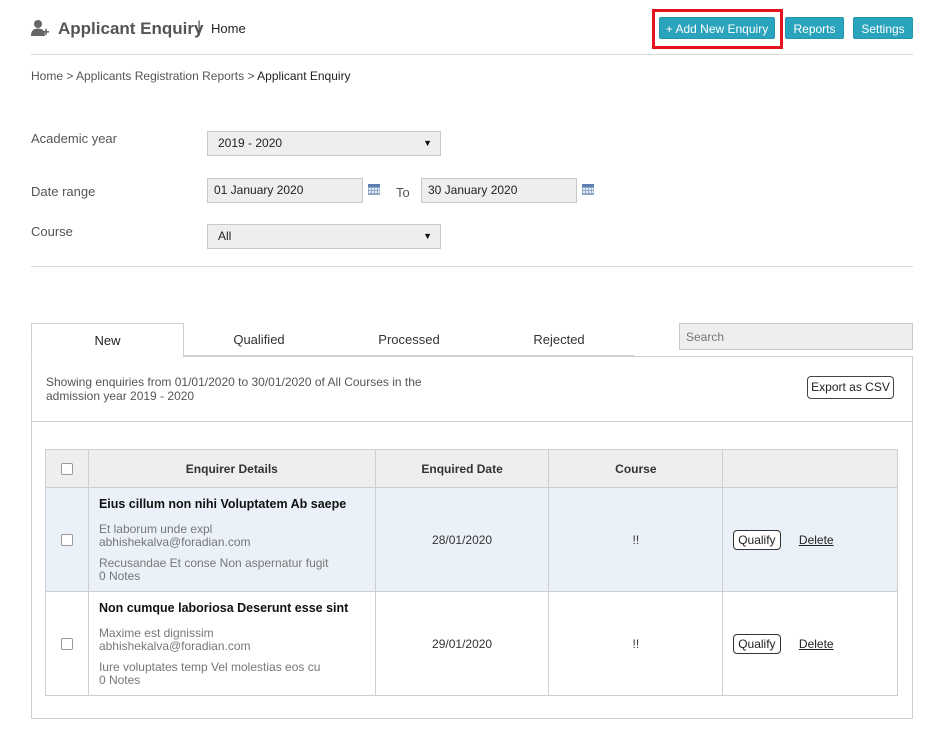 This screenshot has height=739, width=944. Describe the element at coordinates (409, 339) in the screenshot. I see `tab-processed: Processed` at that location.